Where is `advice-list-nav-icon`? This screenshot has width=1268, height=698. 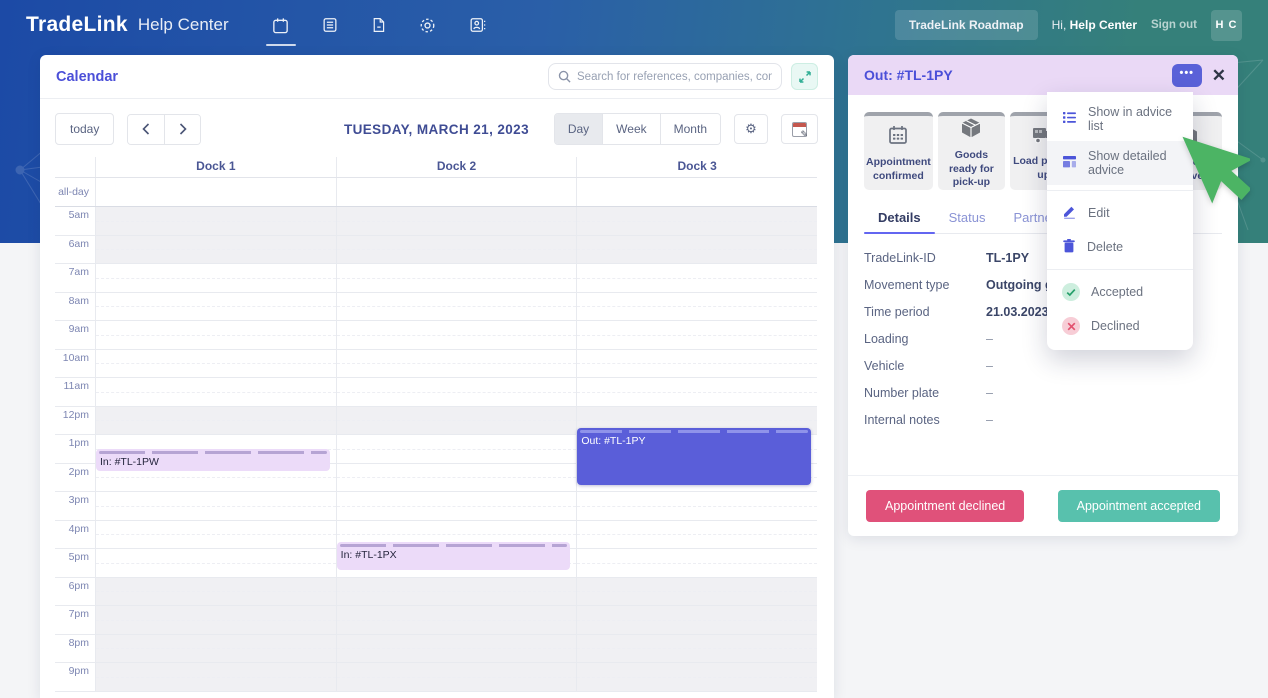
advice-list-nav-icon is located at coordinates (330, 25).